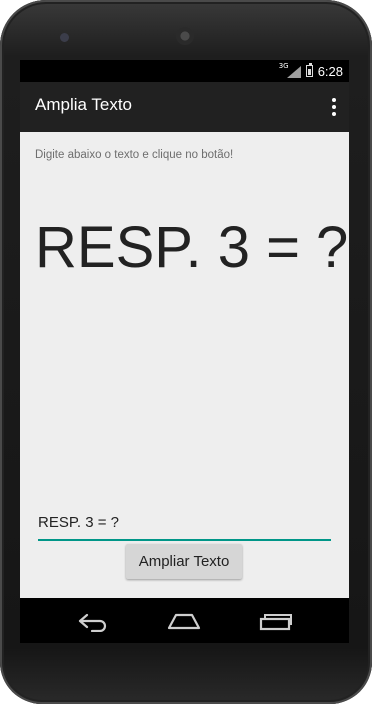 The image size is (372, 704). I want to click on battery-icon, so click(309, 70).